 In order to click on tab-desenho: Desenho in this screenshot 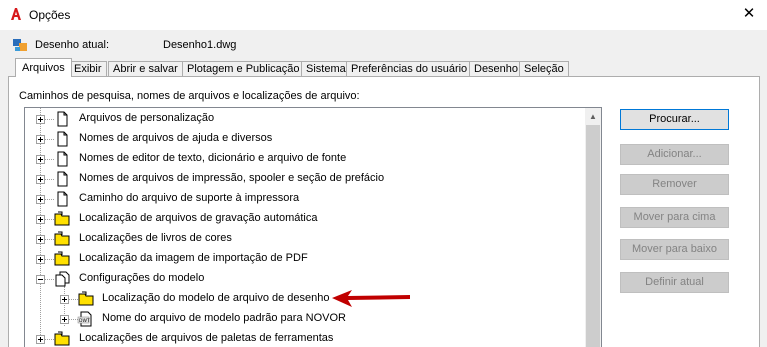, I will do `click(496, 68)`.